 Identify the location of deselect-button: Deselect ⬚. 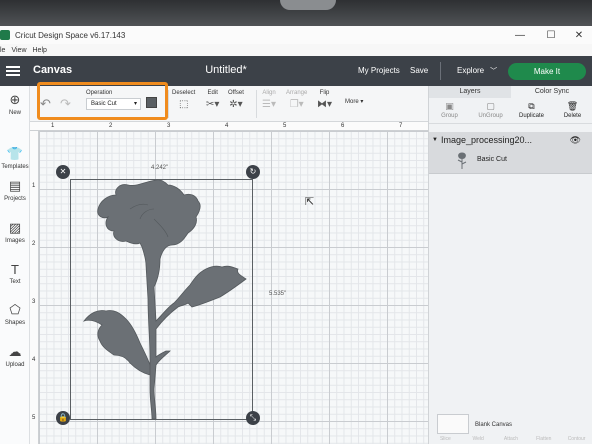
(183, 100).